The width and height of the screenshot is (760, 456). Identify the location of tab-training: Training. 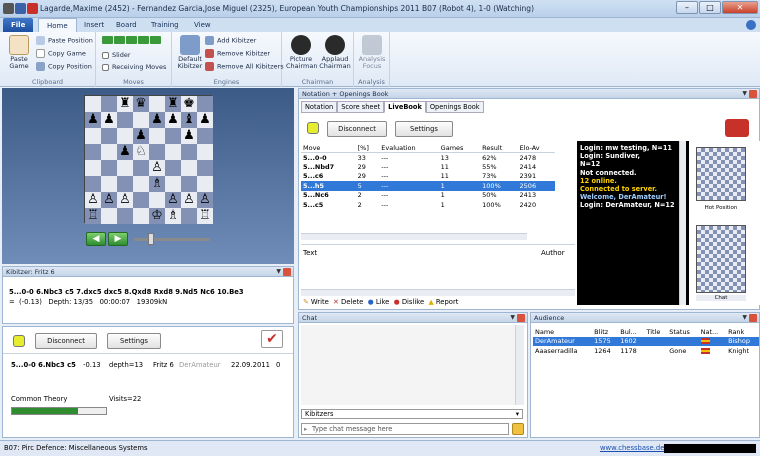
(165, 25).